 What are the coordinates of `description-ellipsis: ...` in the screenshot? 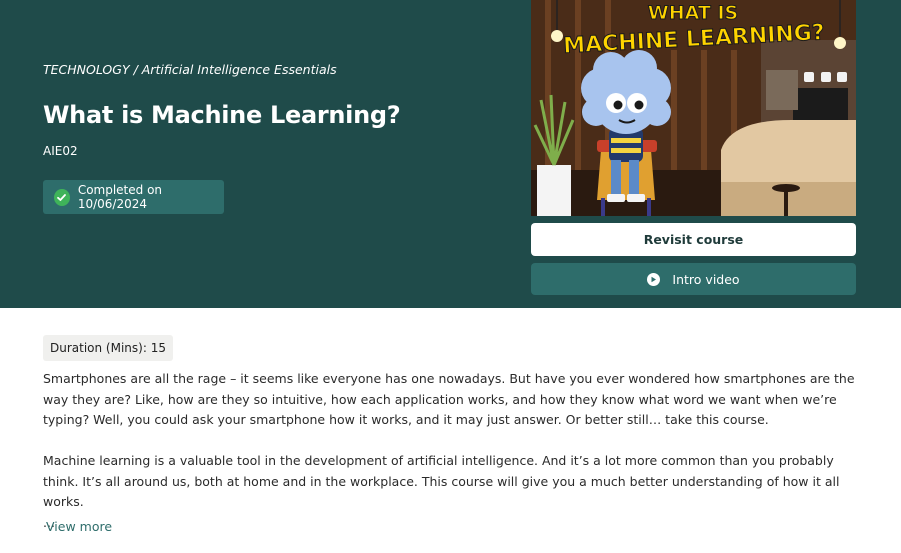 It's located at (49, 522).